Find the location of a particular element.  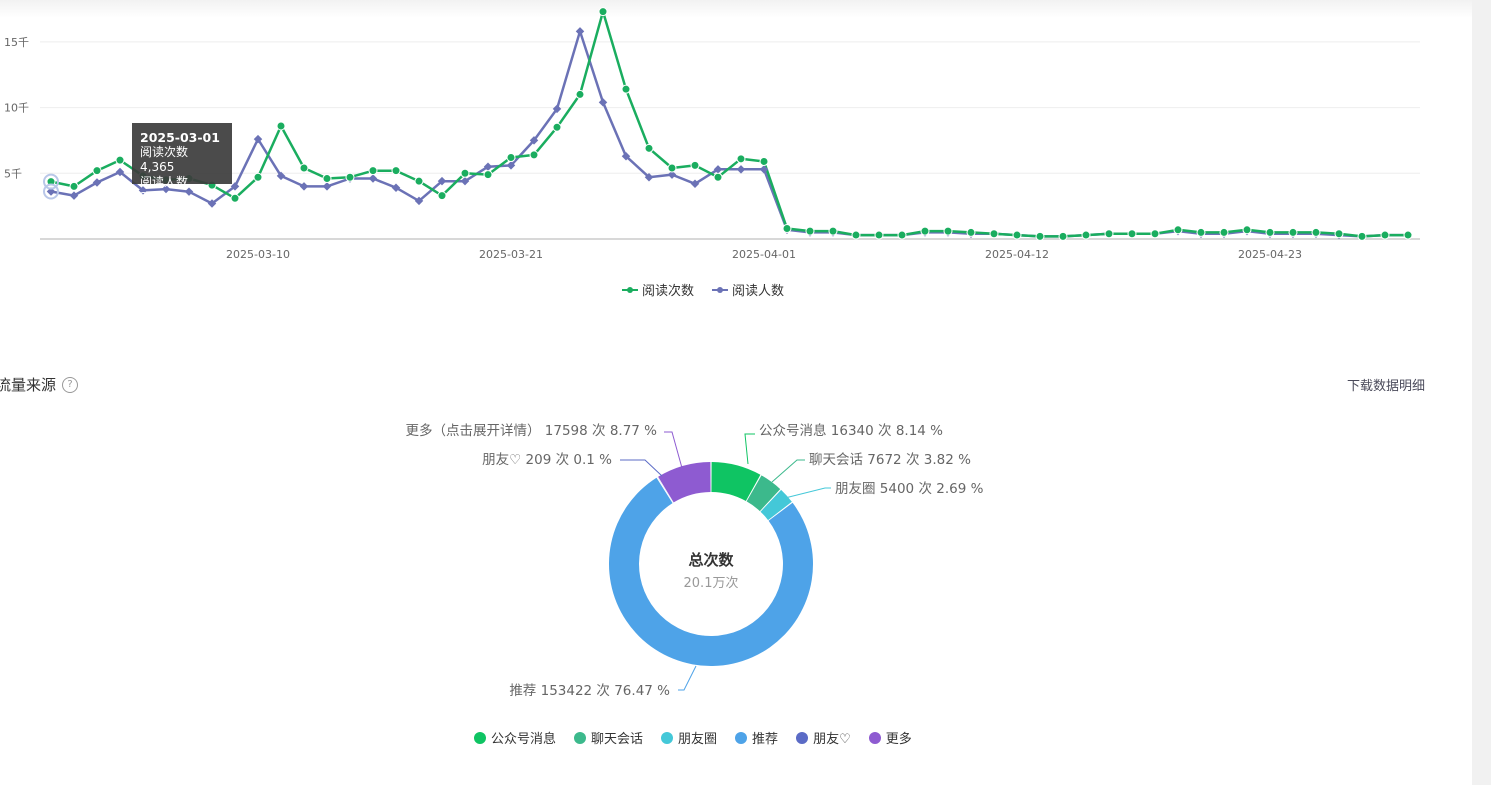

pie-center-title: 总次数 is located at coordinates (711, 560).